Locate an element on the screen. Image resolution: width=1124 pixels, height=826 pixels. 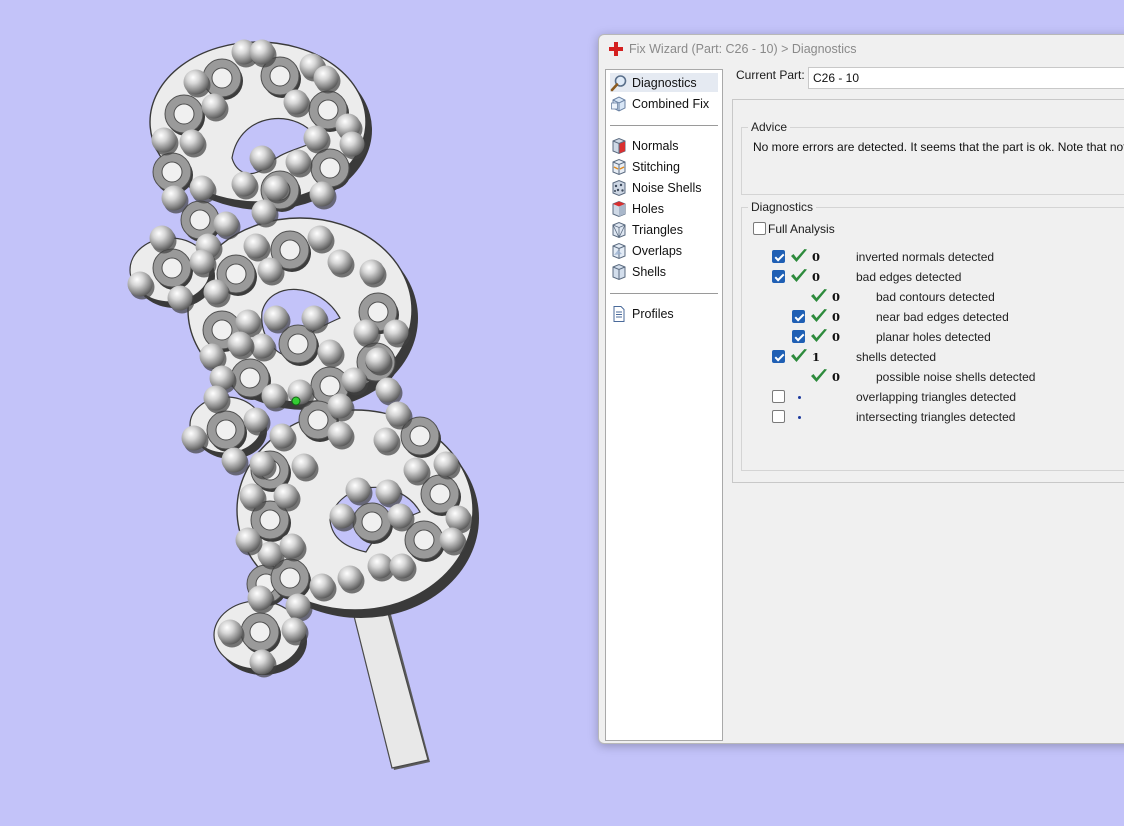
shells-icon is located at coordinates (619, 271).